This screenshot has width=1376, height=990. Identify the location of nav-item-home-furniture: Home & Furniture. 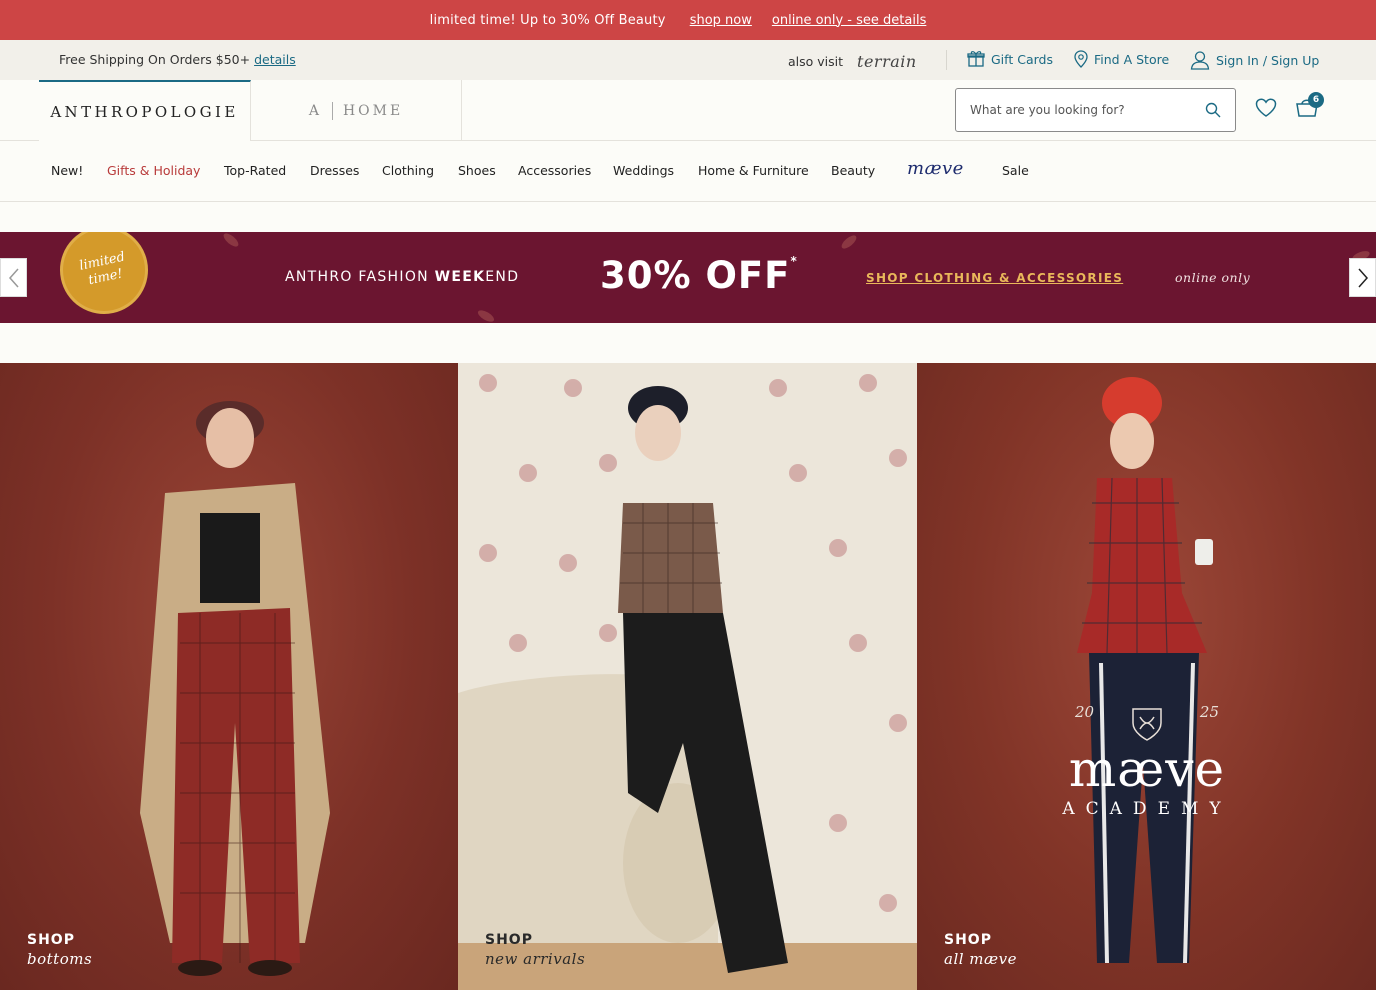
(753, 170).